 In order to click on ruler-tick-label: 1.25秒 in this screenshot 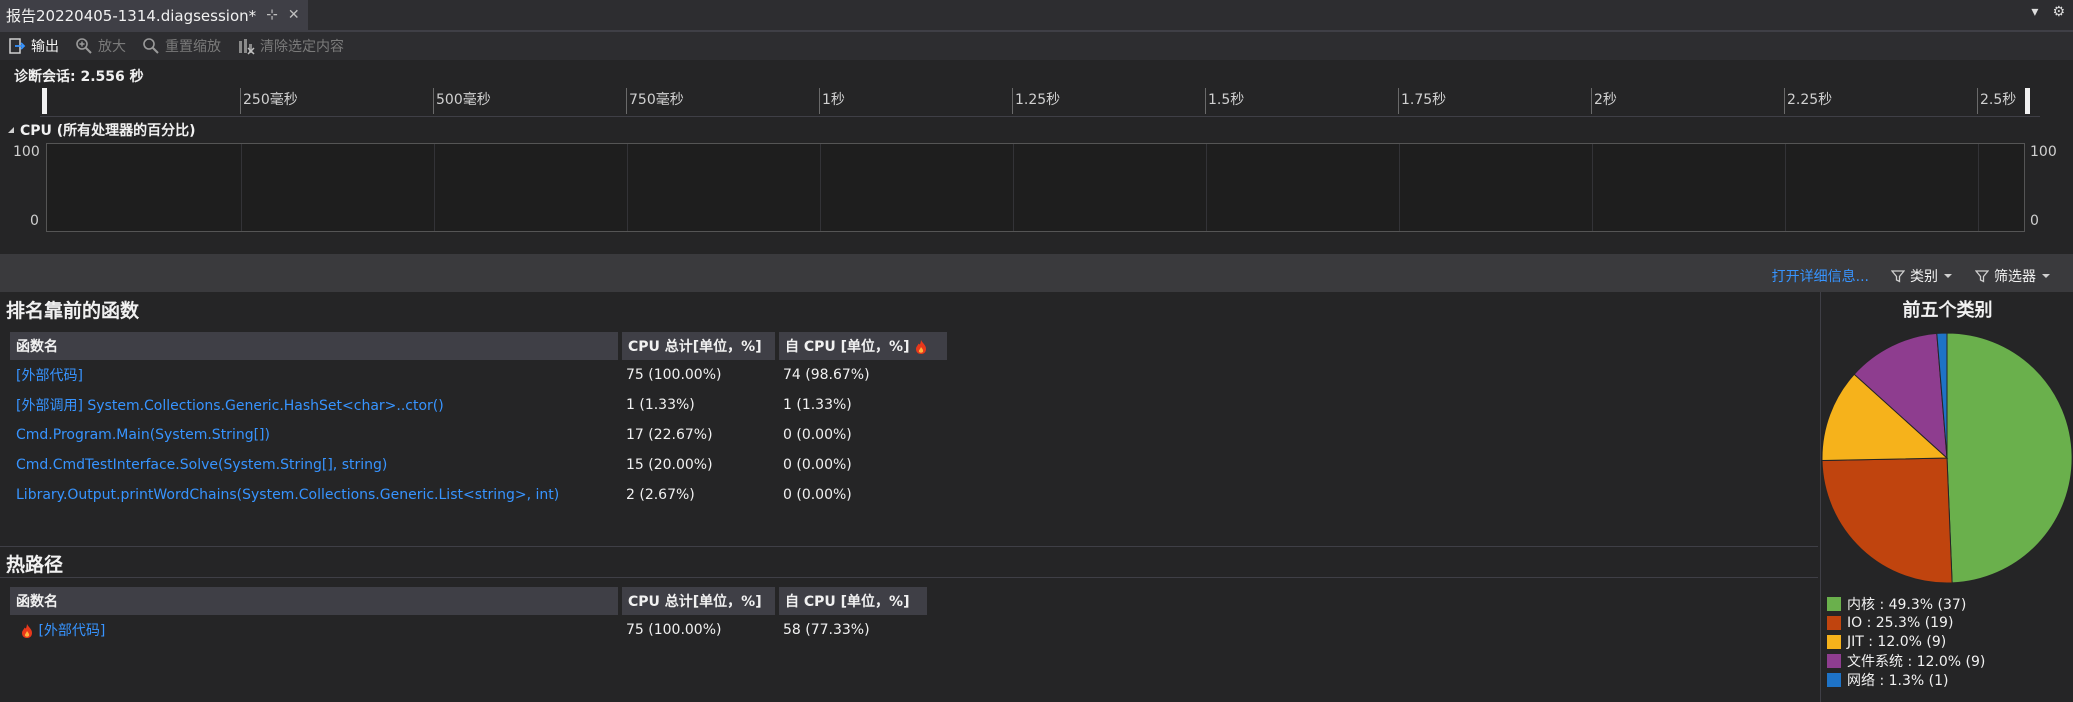, I will do `click(1038, 100)`.